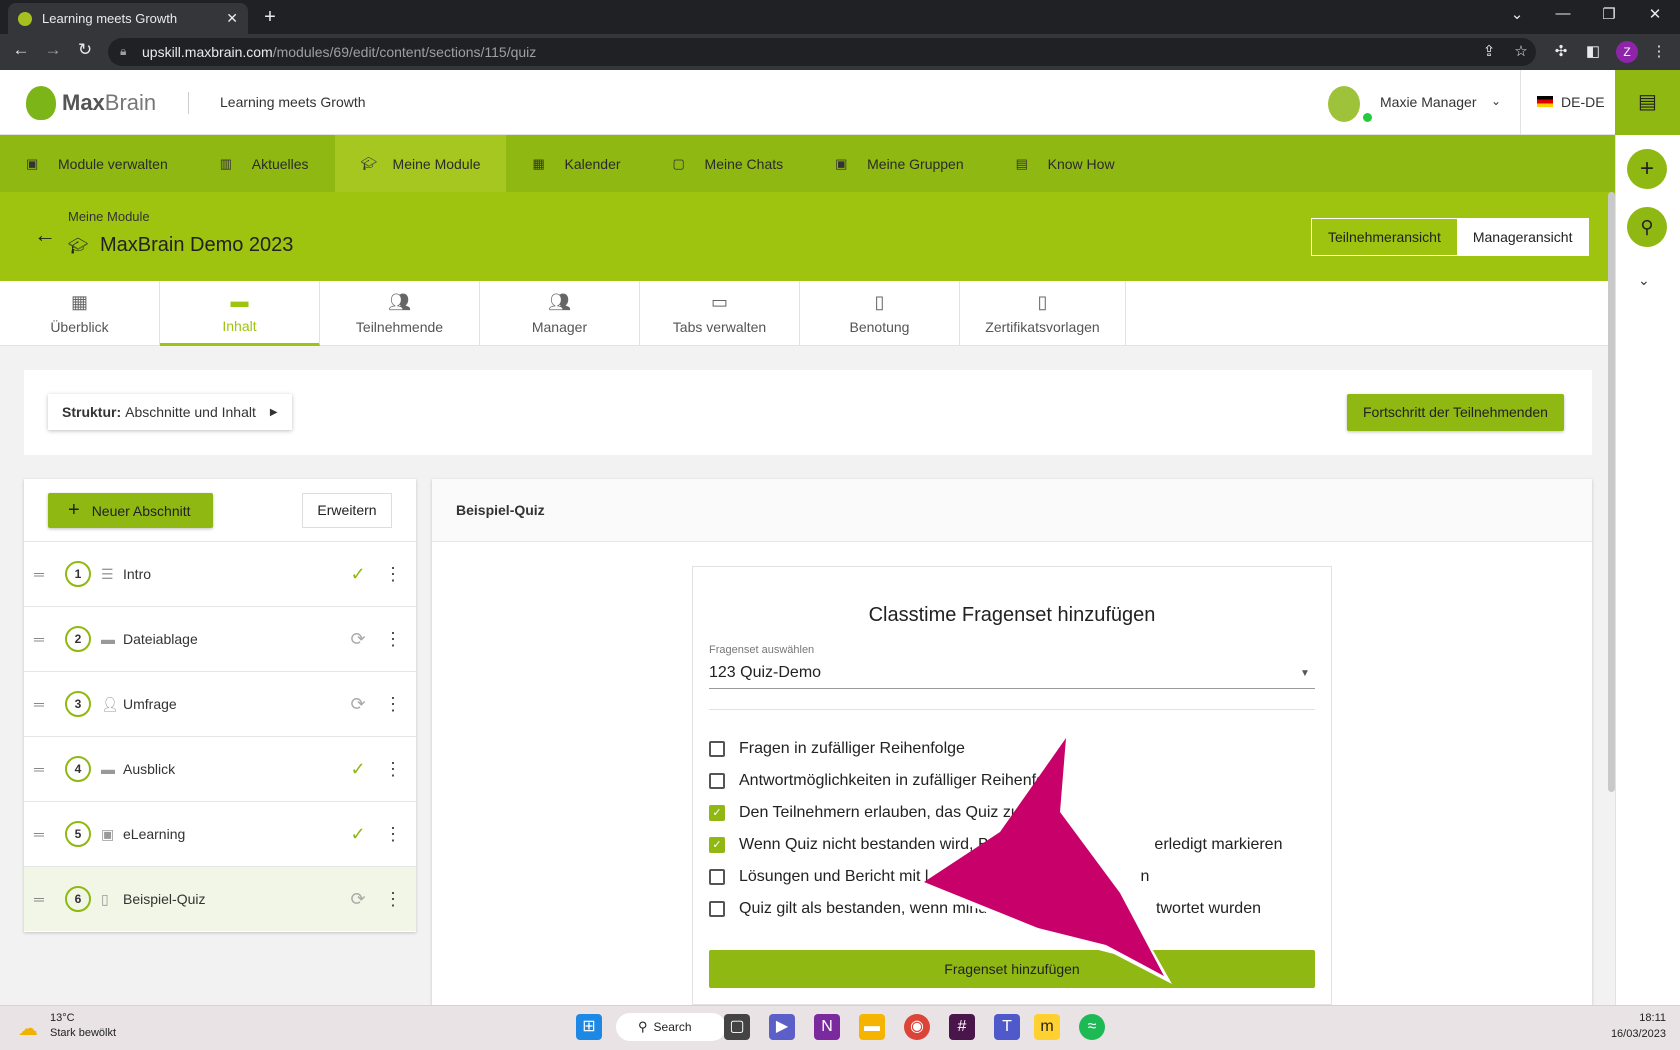 The image size is (1680, 1050). I want to click on add-button: +, so click(1647, 169).